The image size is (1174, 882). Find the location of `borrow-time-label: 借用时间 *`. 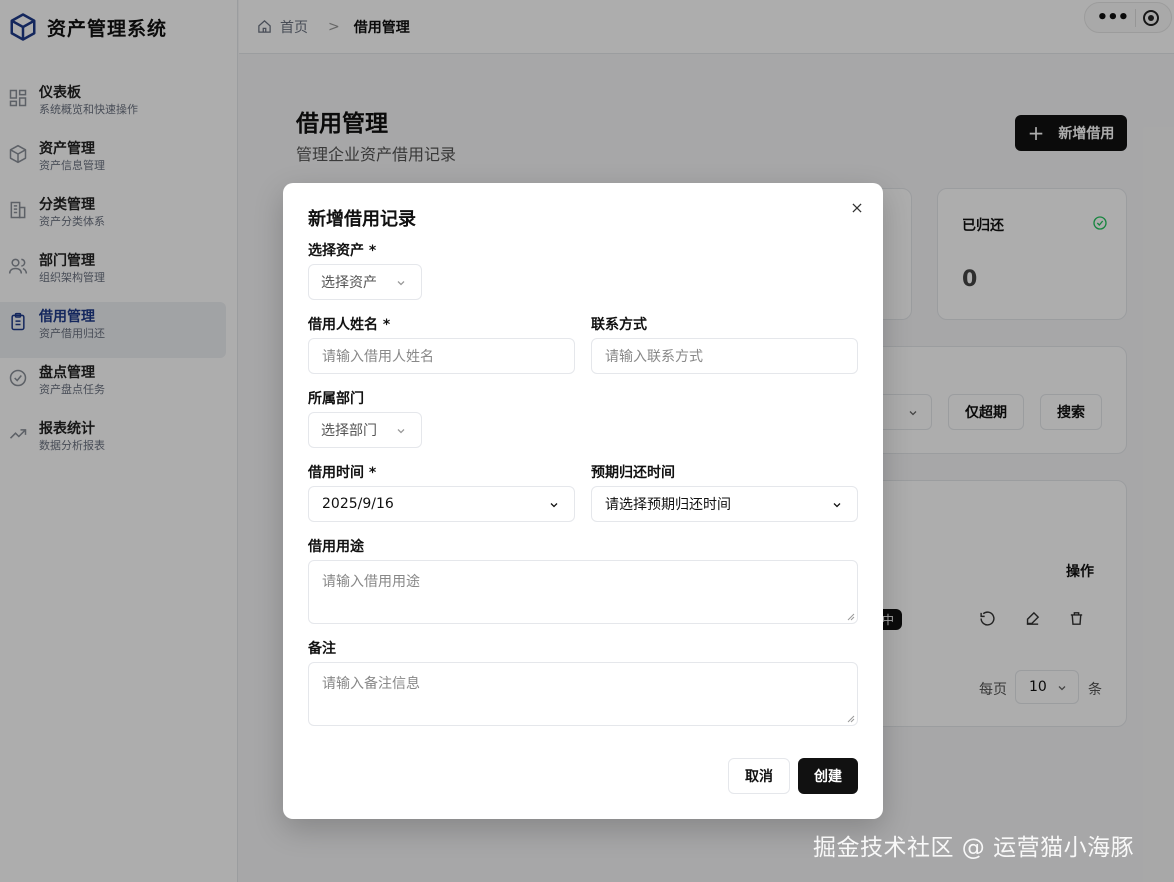

borrow-time-label: 借用时间 * is located at coordinates (342, 473).